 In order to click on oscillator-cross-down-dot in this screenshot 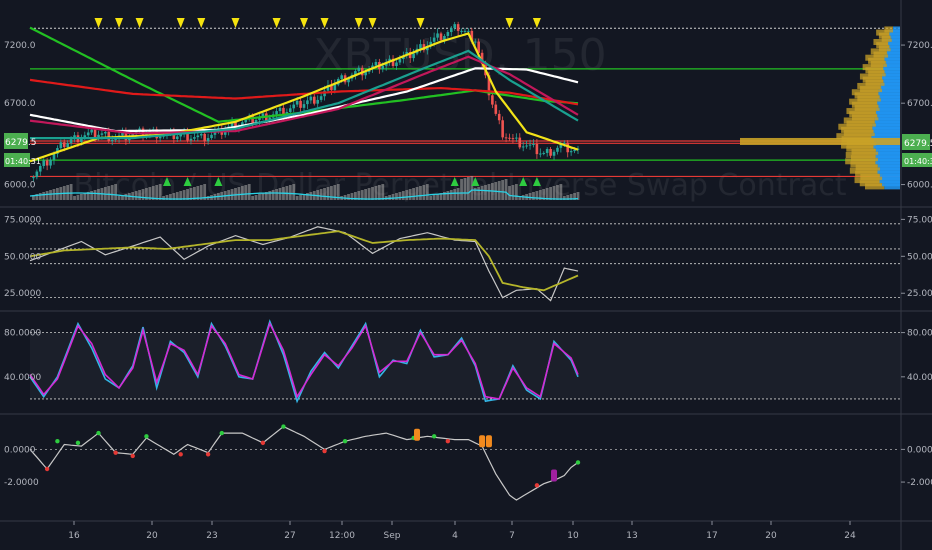, I will do `click(263, 443)`.